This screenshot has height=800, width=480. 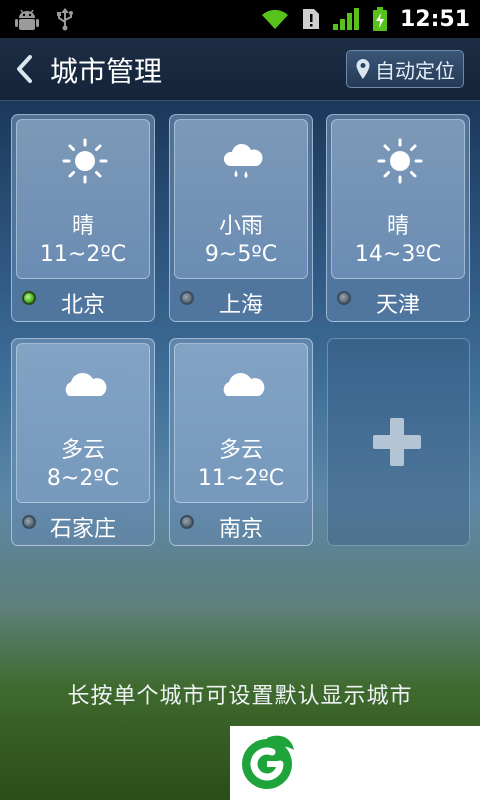 What do you see at coordinates (82, 529) in the screenshot?
I see `city-name: 石家庄` at bounding box center [82, 529].